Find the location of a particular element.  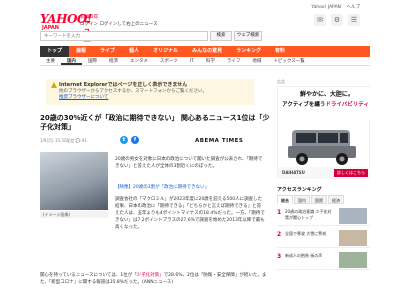

notice-title: Internet Explorerではページを正しく表示できません is located at coordinates (123, 85).